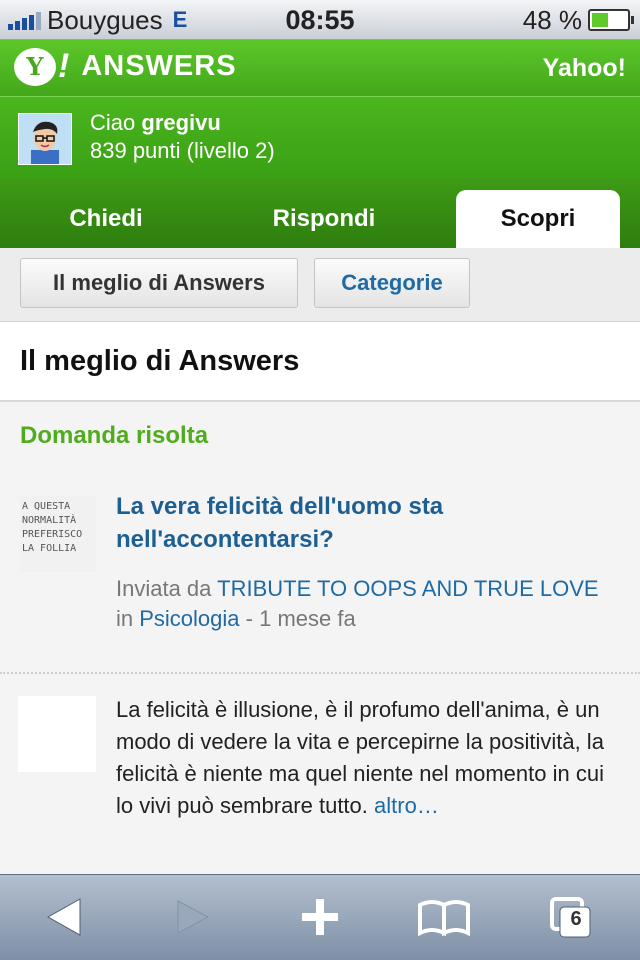 The width and height of the screenshot is (640, 960). What do you see at coordinates (611, 20) in the screenshot?
I see `battery-icon` at bounding box center [611, 20].